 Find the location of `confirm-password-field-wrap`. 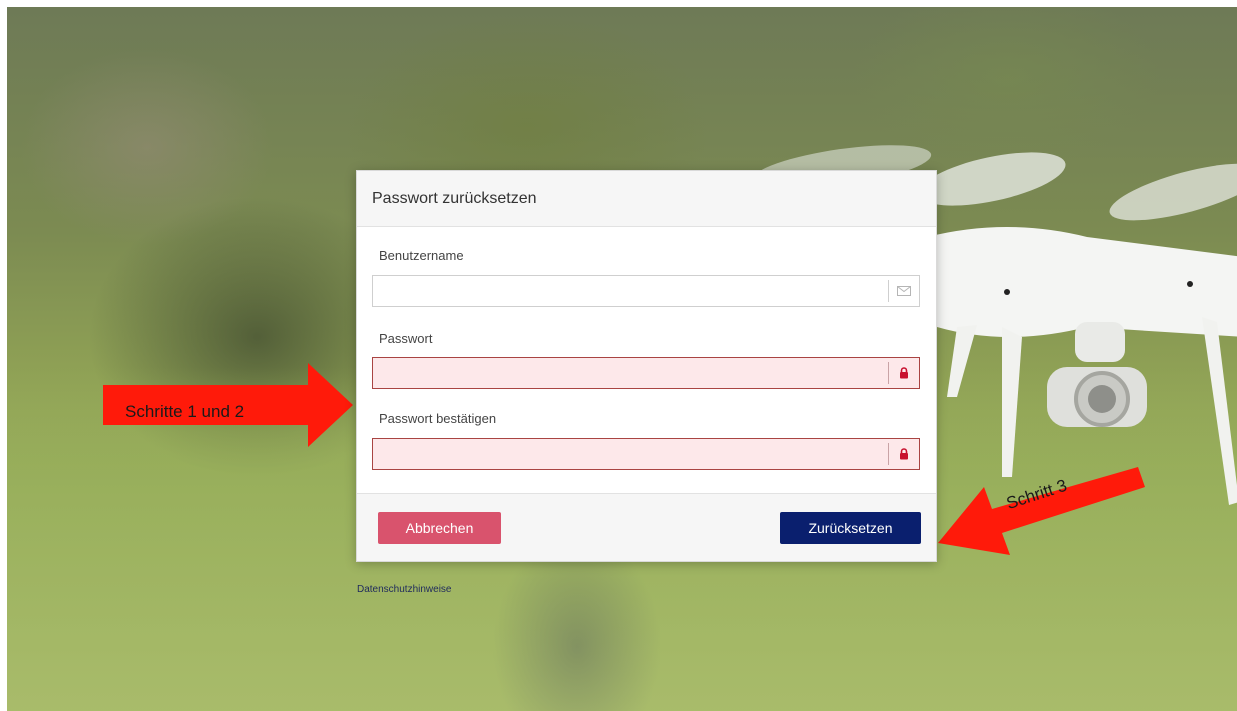

confirm-password-field-wrap is located at coordinates (646, 454).